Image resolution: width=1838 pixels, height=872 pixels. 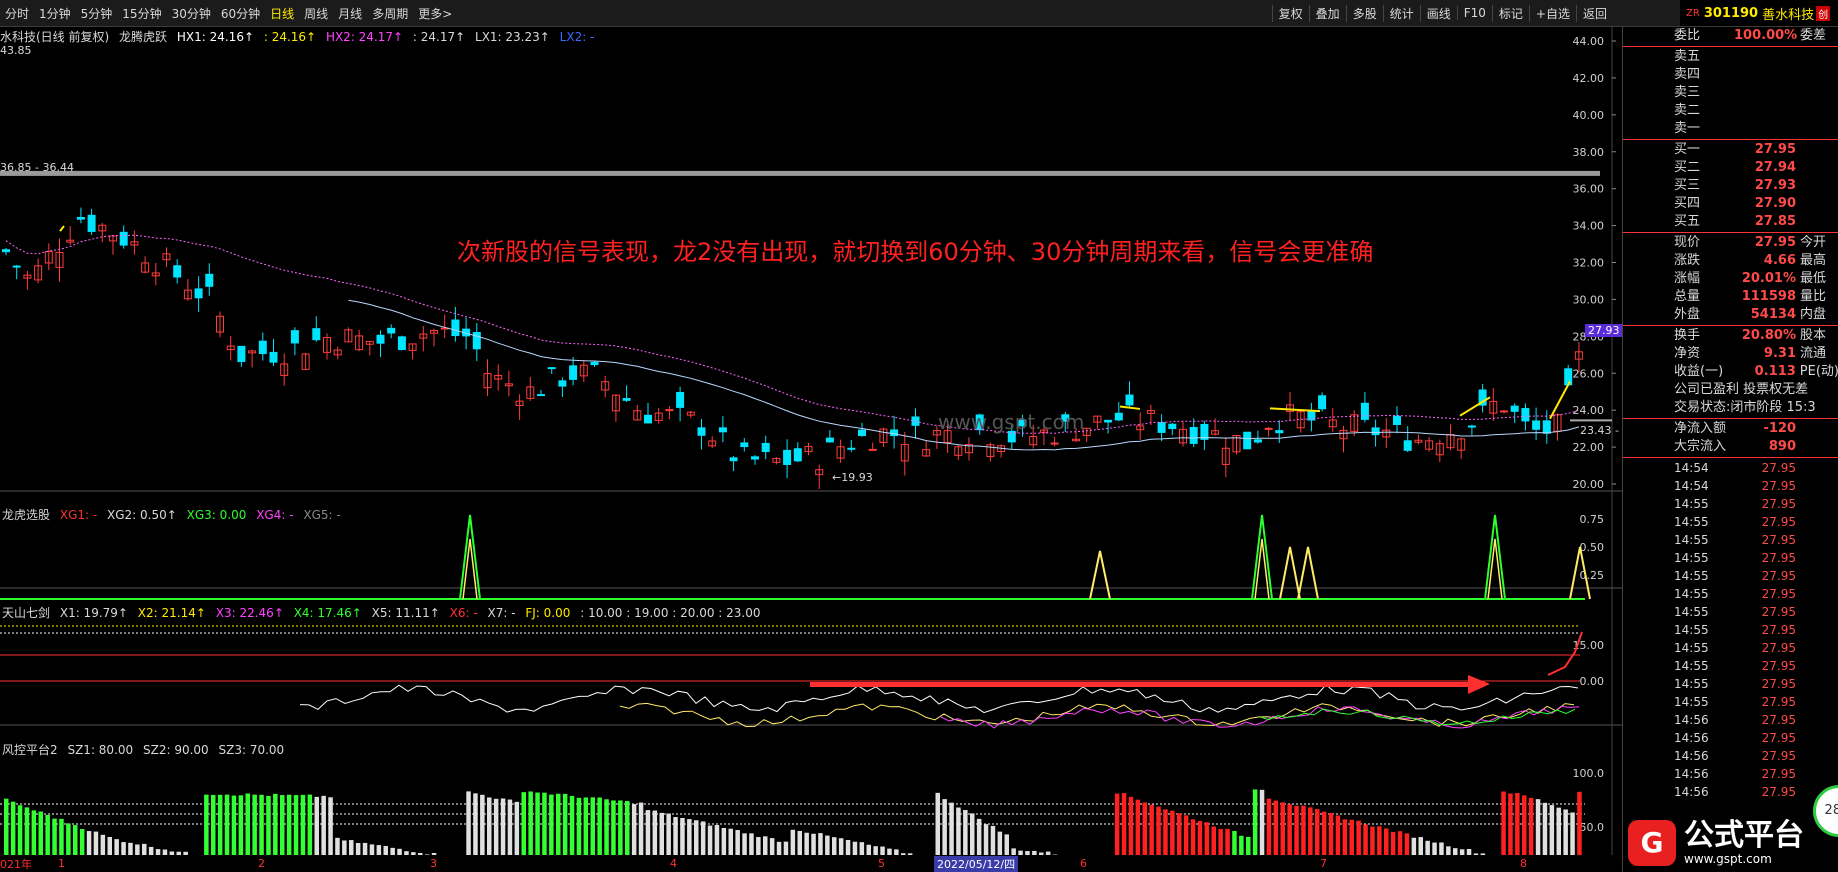 What do you see at coordinates (249, 613) in the screenshot?
I see `x3-value: X3: 22.46↑` at bounding box center [249, 613].